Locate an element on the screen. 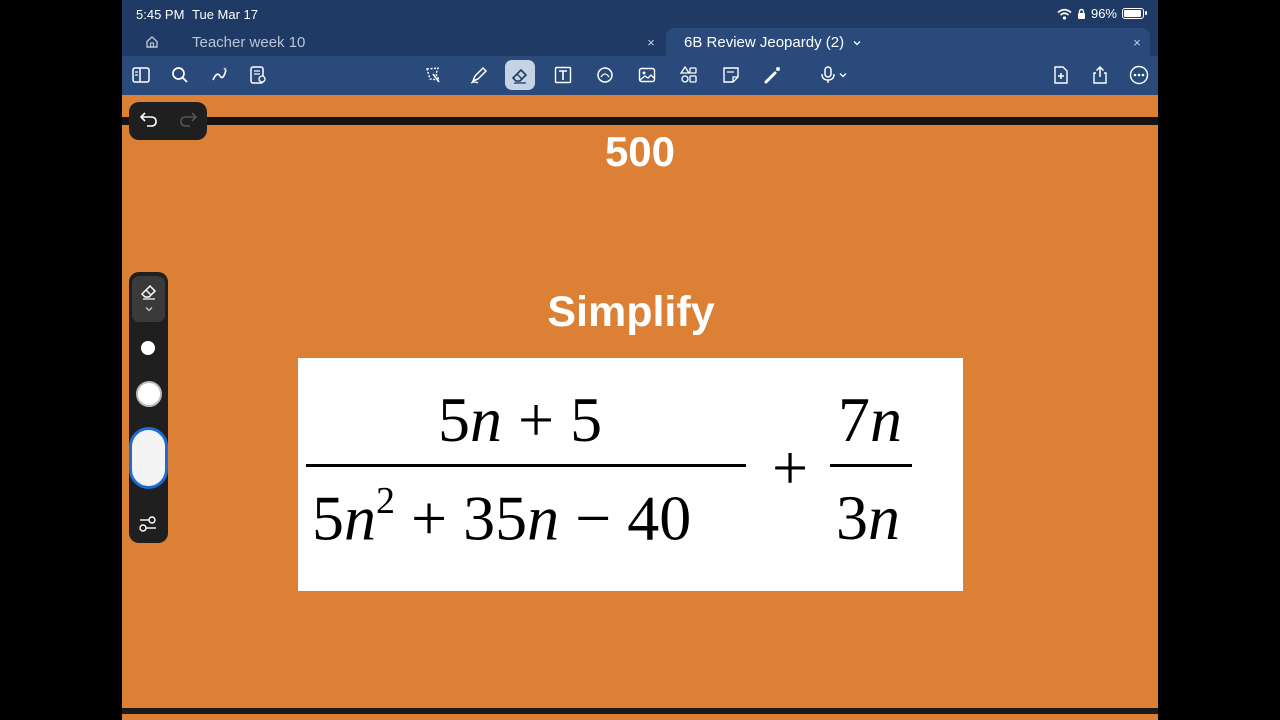 The height and width of the screenshot is (720, 1280). sticky-note-tool is located at coordinates (731, 75).